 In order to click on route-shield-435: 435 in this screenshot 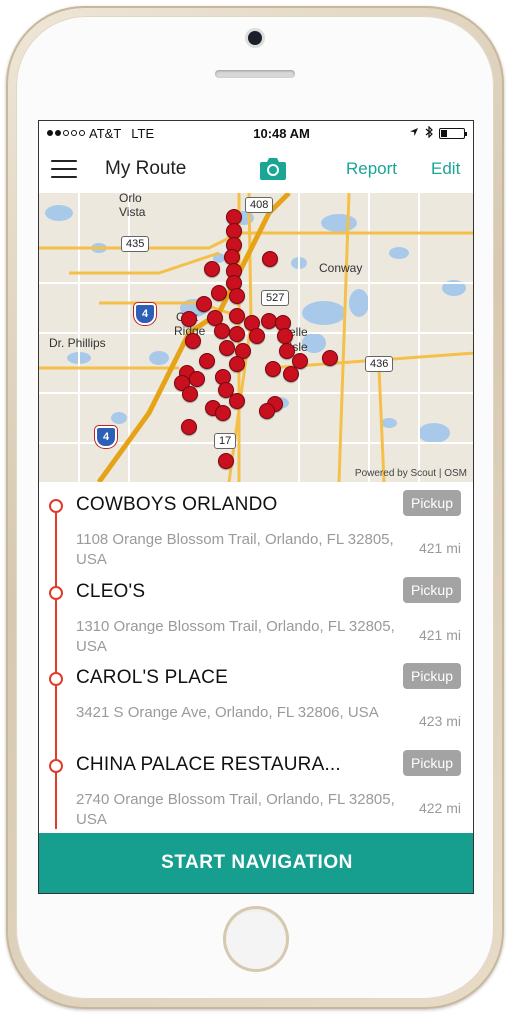, I will do `click(135, 244)`.